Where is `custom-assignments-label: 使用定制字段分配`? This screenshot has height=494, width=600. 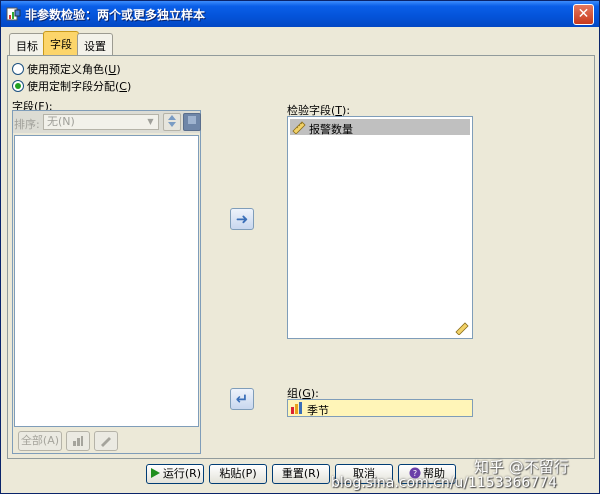
custom-assignments-label: 使用定制字段分配 is located at coordinates (71, 86).